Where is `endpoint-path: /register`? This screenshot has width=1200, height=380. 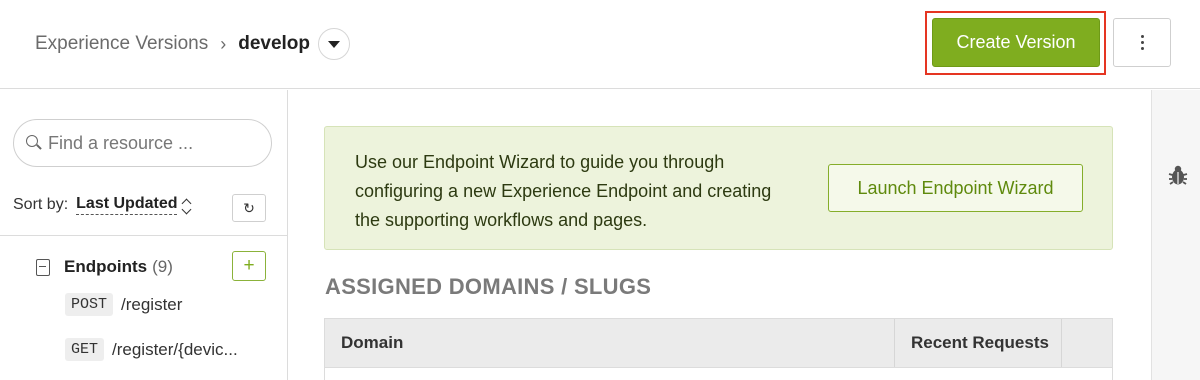 endpoint-path: /register is located at coordinates (152, 304).